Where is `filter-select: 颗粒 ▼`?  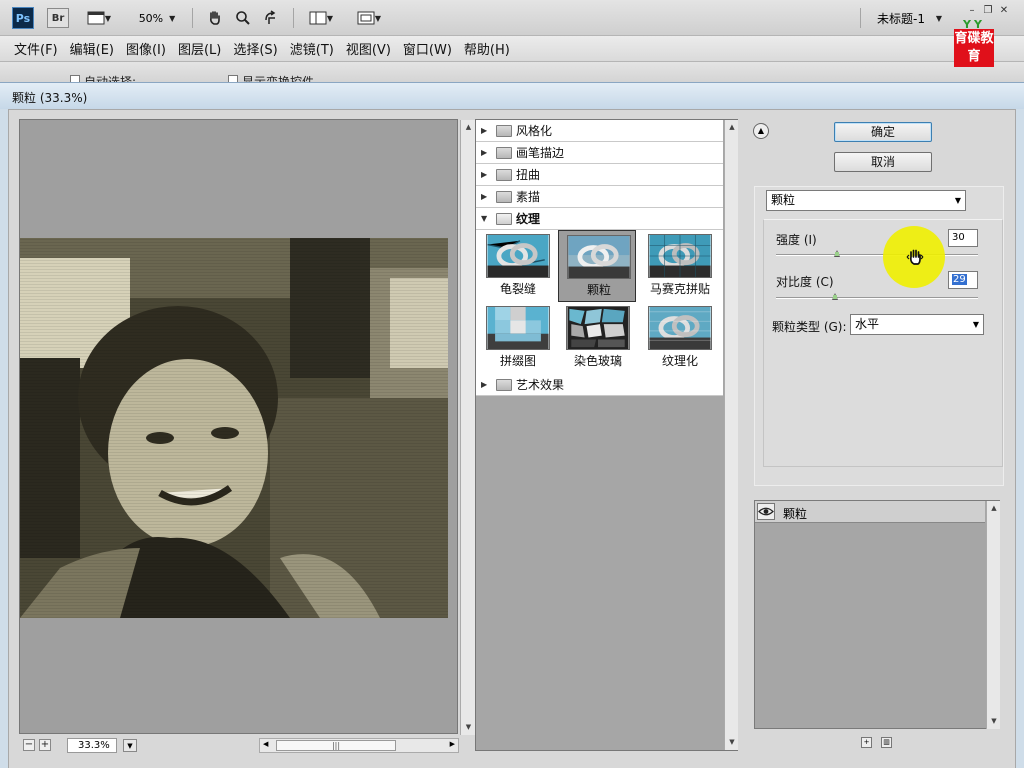 filter-select: 颗粒 ▼ is located at coordinates (866, 200).